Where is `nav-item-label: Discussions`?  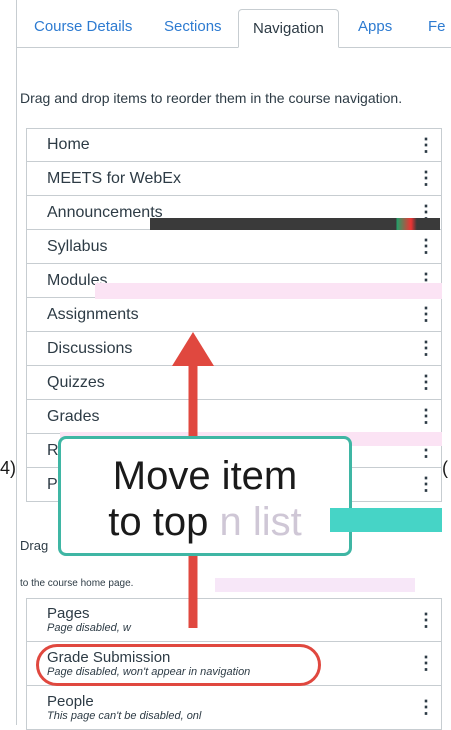
nav-item-label: Discussions is located at coordinates (90, 348).